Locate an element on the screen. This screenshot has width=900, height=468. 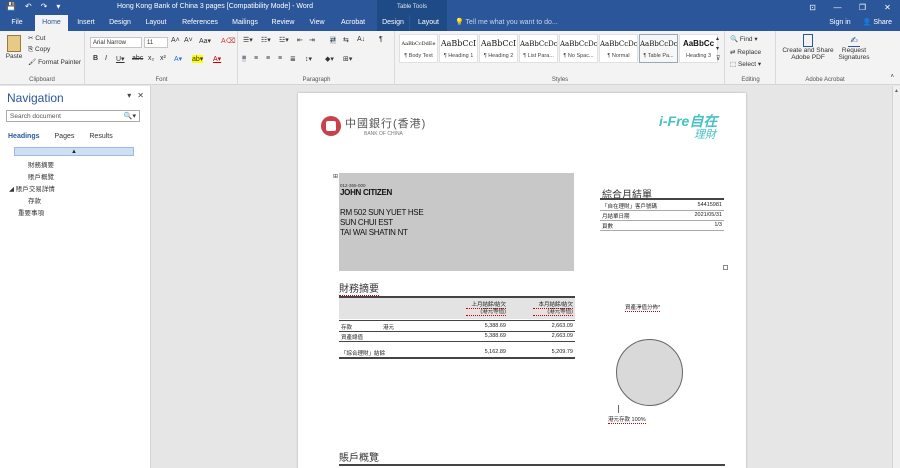
styles-scroll-down-icon: ▾ is located at coordinates (717, 48).